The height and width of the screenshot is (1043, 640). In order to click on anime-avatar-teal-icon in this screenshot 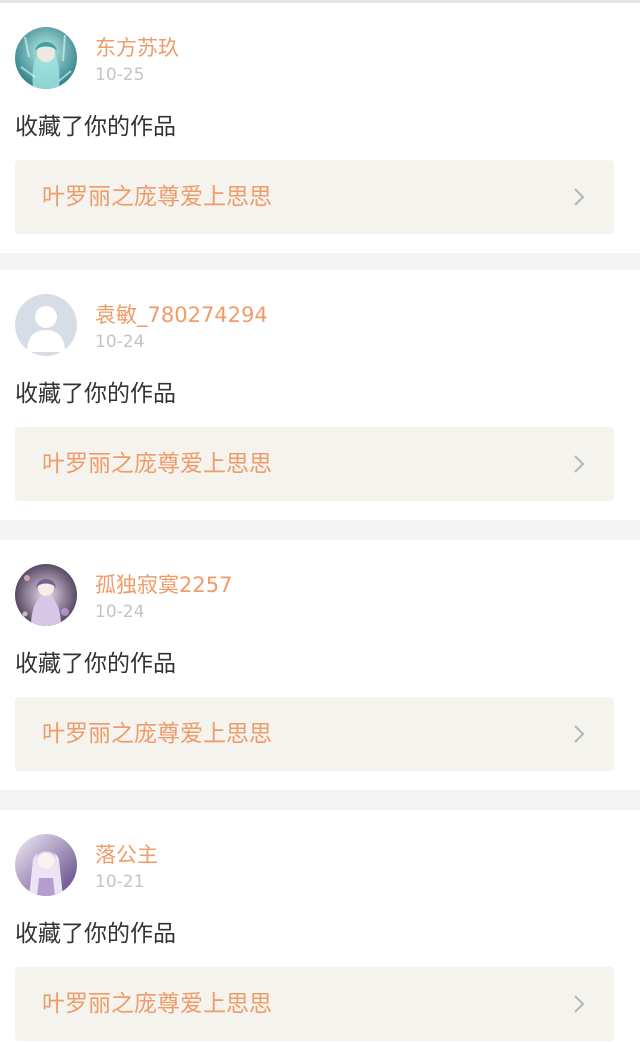, I will do `click(46, 58)`.